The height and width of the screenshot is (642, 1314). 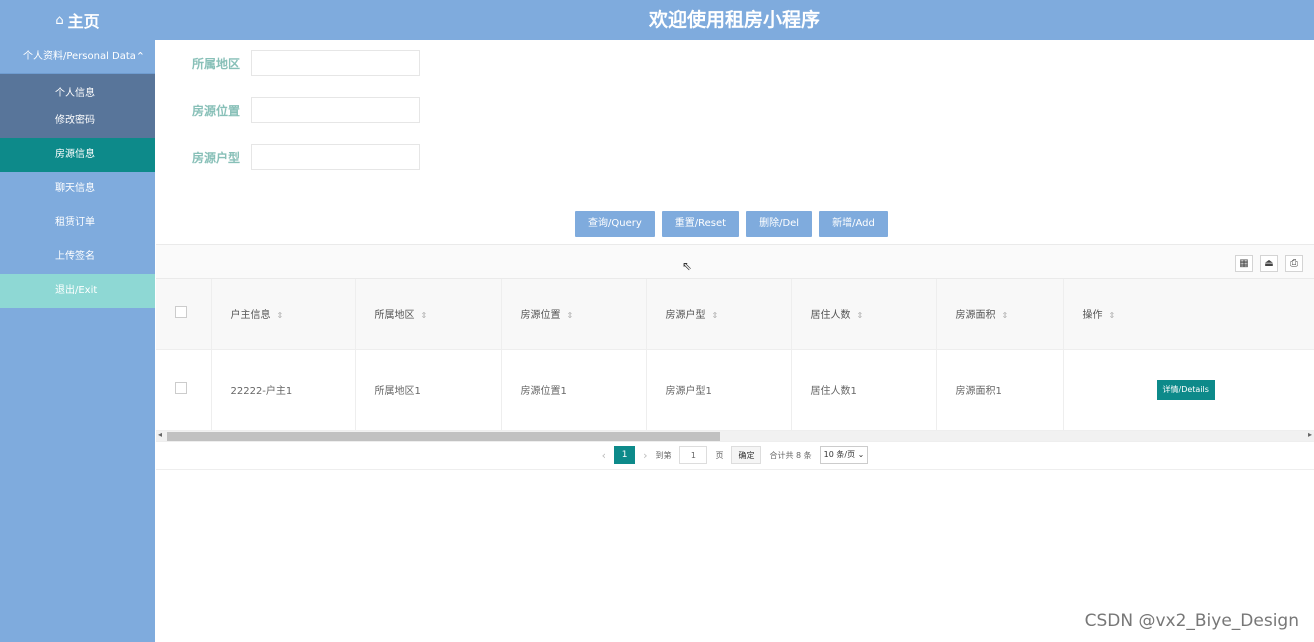 What do you see at coordinates (77, 291) in the screenshot?
I see `sidebar-item-exit: 退出/Exit` at bounding box center [77, 291].